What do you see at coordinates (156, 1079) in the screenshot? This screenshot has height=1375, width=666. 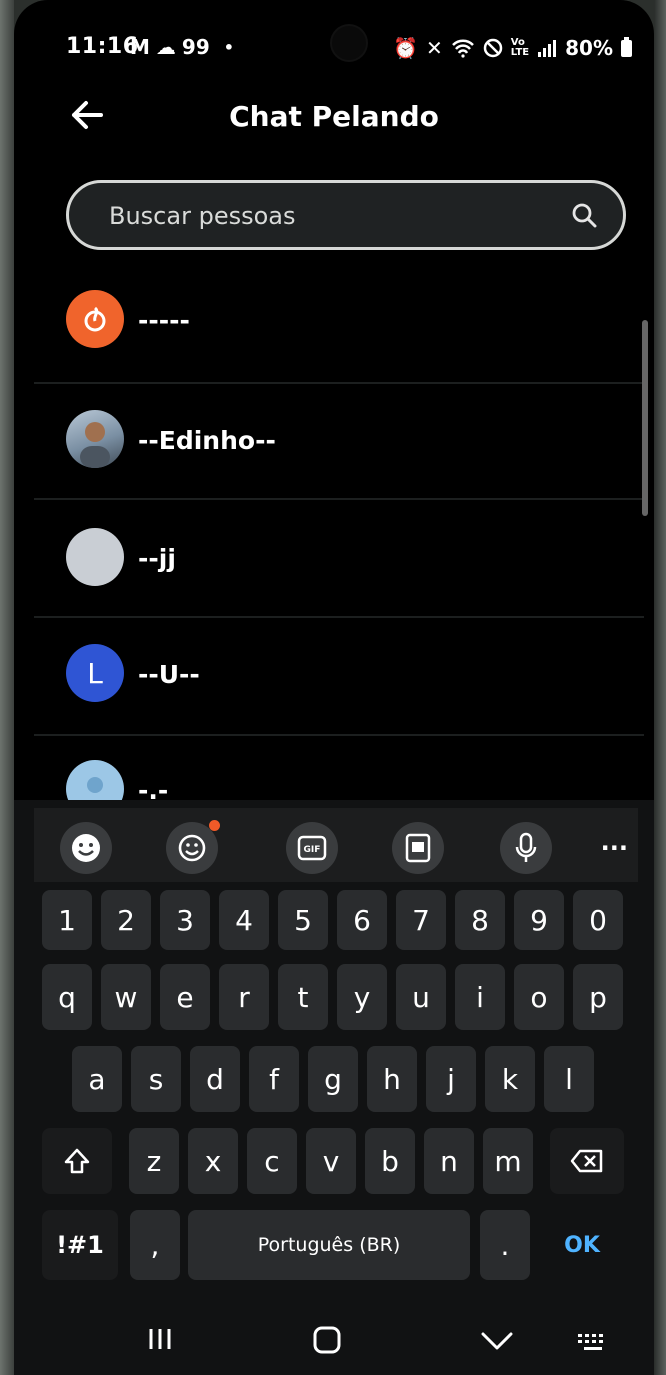 I see `key-s: s` at bounding box center [156, 1079].